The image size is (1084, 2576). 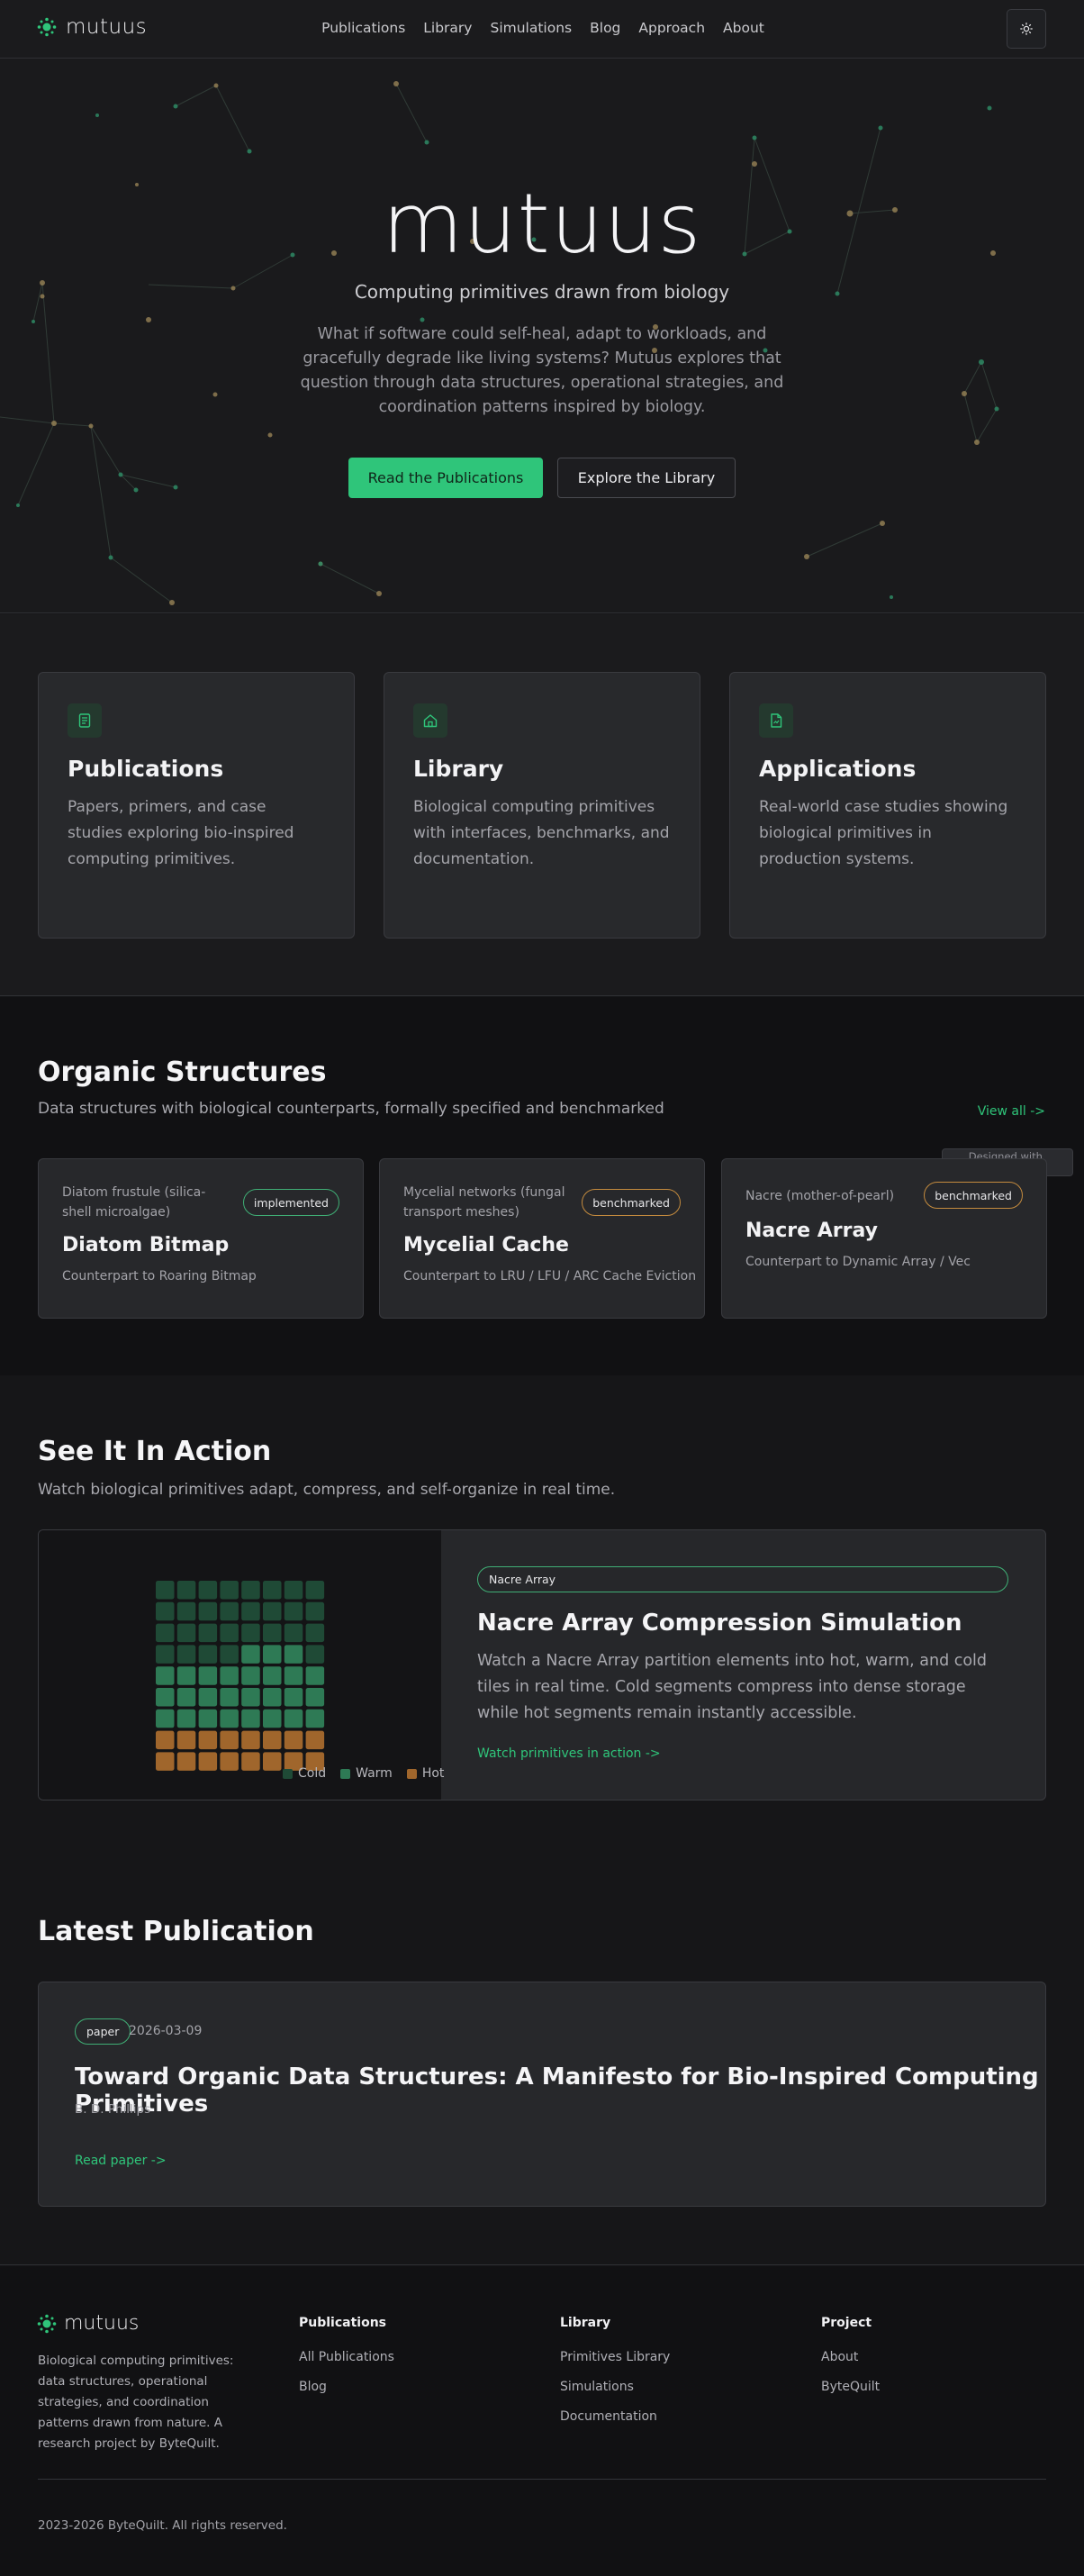 I want to click on footer-link-all-publications: All Publications, so click(x=346, y=2357).